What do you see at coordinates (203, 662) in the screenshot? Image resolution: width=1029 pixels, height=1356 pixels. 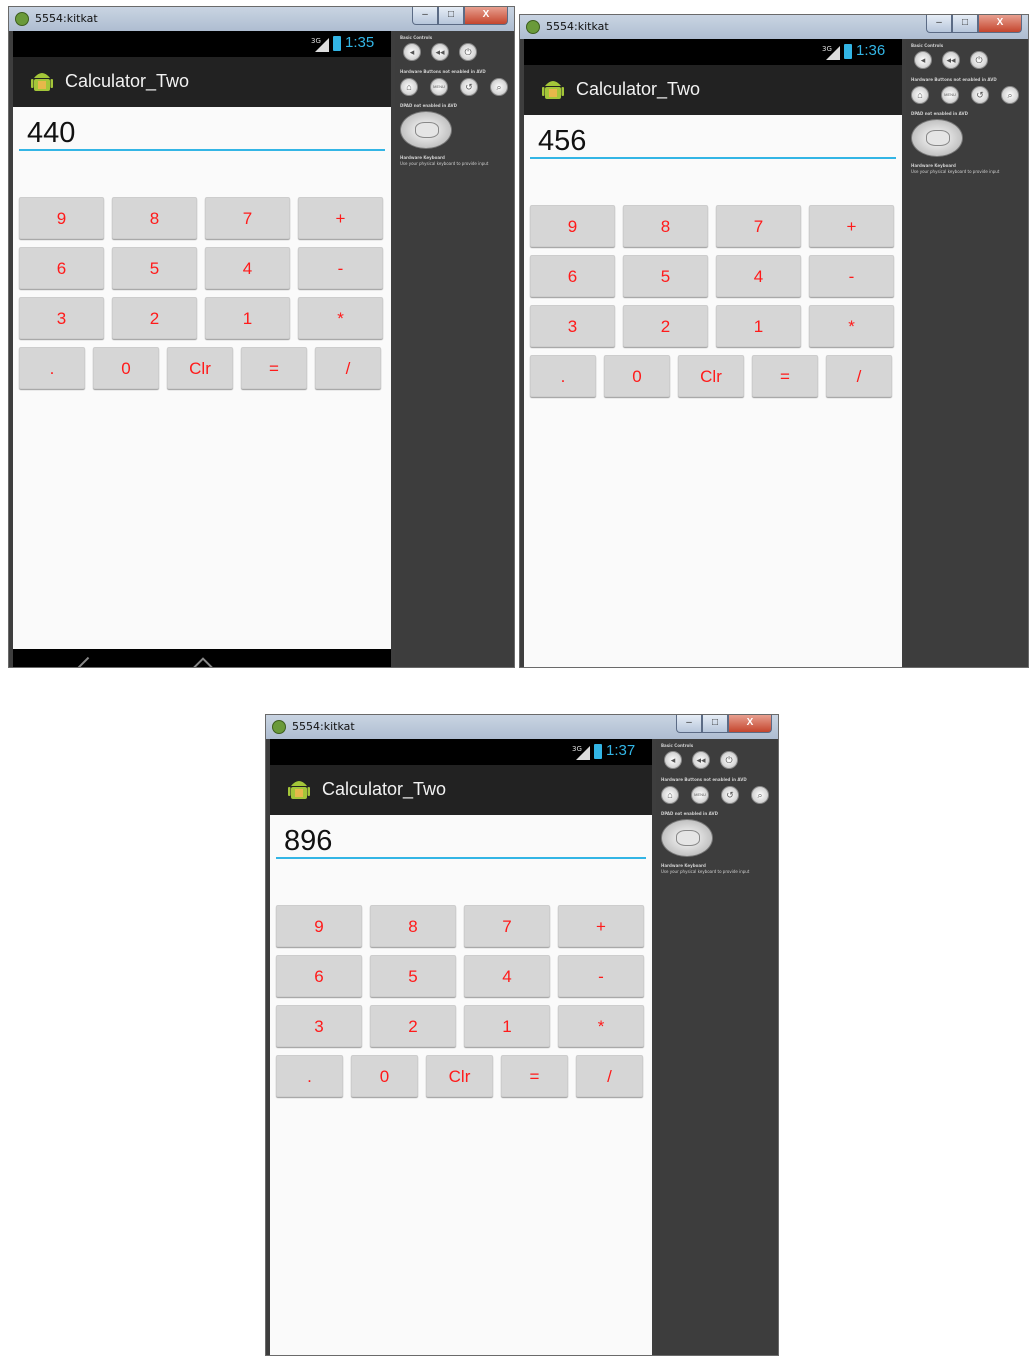 I see `home-icon` at bounding box center [203, 662].